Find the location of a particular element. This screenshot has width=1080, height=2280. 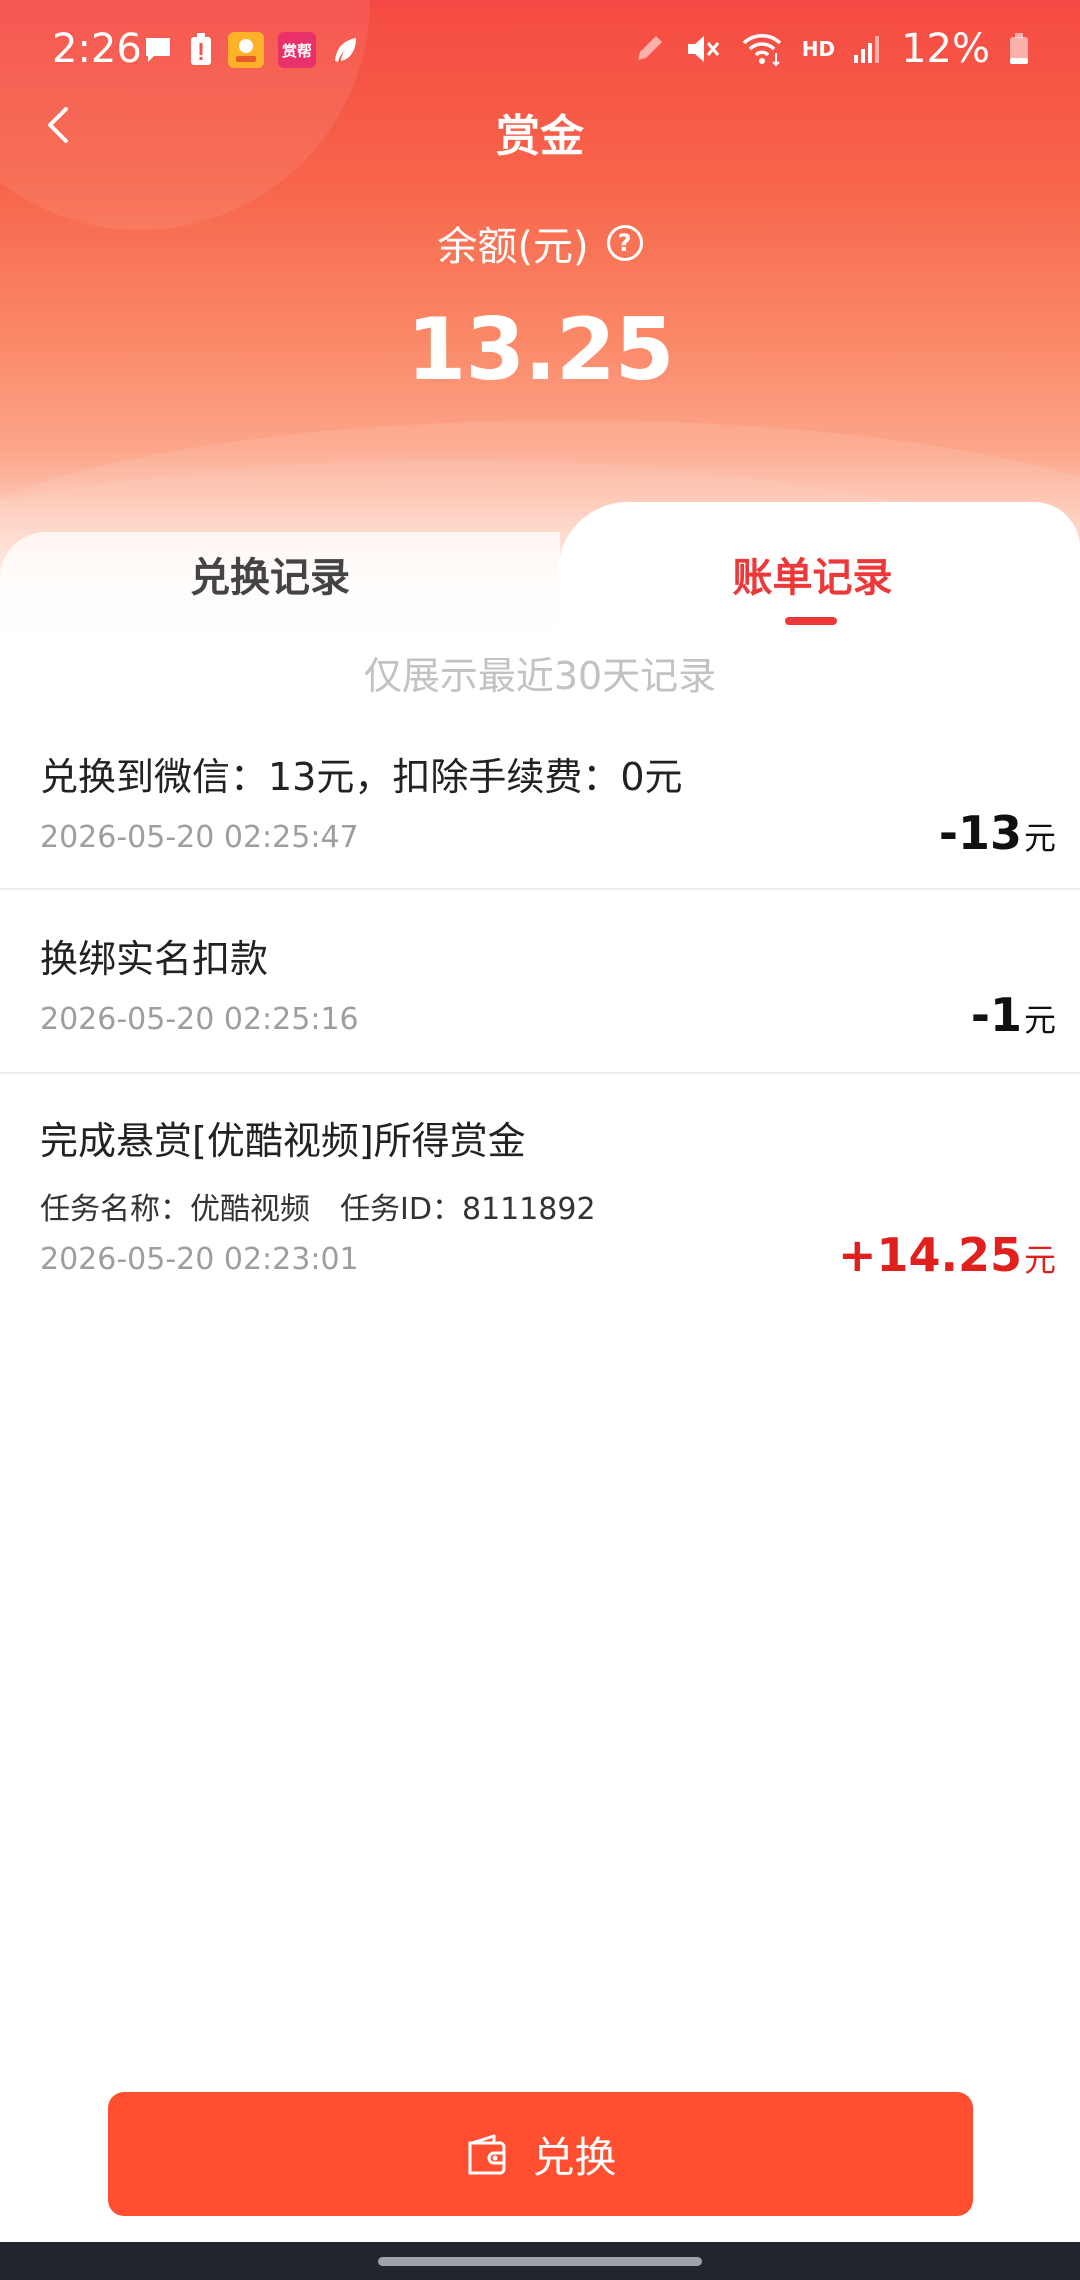

record-task-info: 任务名称：优酷视频 任务ID：8111892 is located at coordinates (318, 1209).